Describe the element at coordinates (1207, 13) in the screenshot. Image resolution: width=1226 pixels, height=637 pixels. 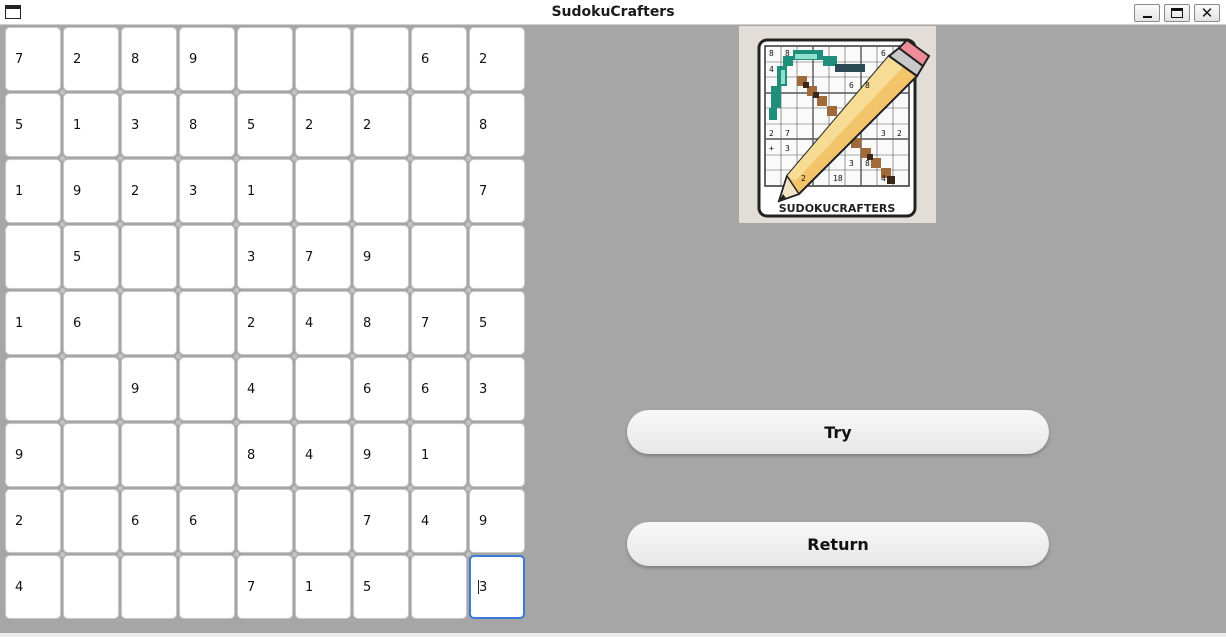
I see `close-button: ✕` at that location.